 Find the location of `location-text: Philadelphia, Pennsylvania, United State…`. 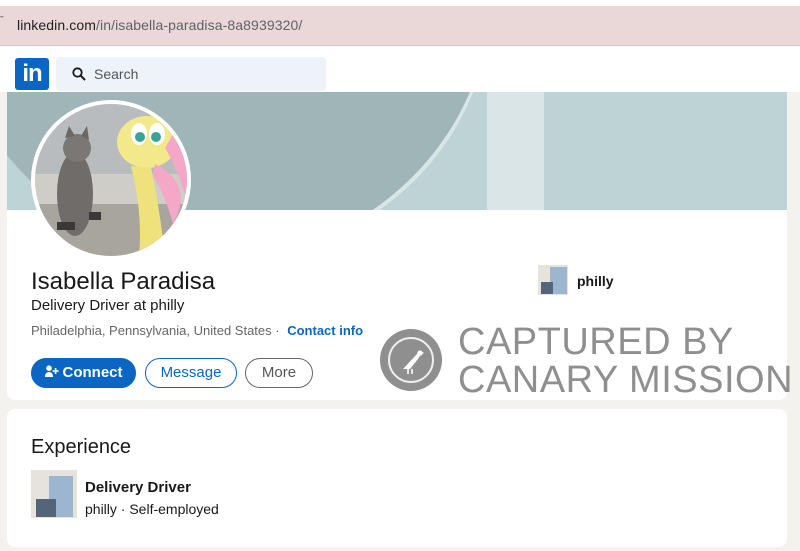

location-text: Philadelphia, Pennsylvania, United State… is located at coordinates (151, 330).